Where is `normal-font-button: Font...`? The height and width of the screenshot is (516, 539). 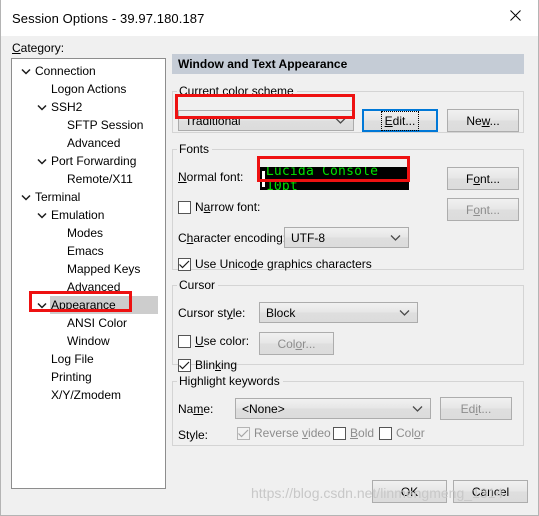
normal-font-button: Font... is located at coordinates (483, 178).